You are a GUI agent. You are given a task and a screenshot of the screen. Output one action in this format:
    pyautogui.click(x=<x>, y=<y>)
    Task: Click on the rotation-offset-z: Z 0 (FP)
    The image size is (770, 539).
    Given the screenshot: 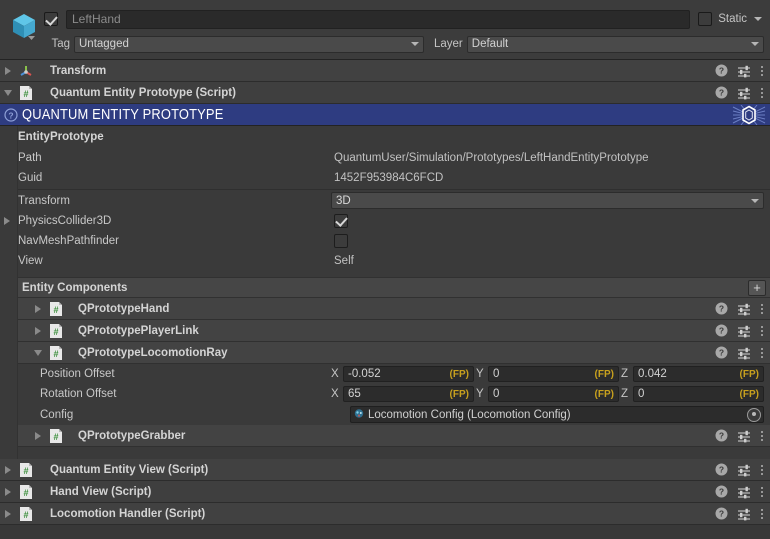 What is the action you would take?
    pyautogui.click(x=692, y=394)
    